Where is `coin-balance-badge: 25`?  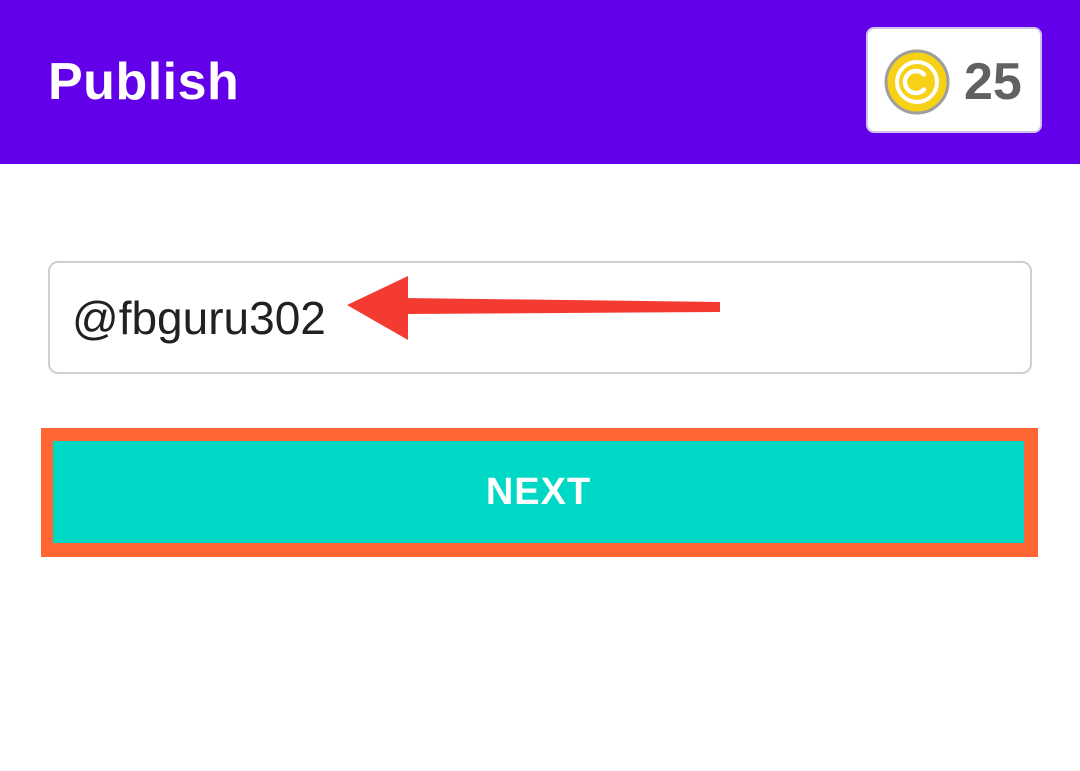 coin-balance-badge: 25 is located at coordinates (954, 80).